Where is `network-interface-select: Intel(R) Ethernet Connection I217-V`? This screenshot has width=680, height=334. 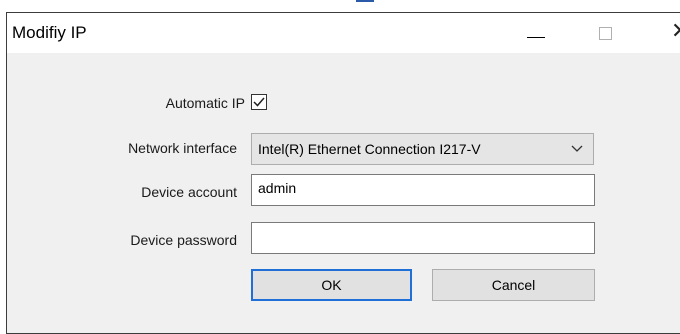
network-interface-select: Intel(R) Ethernet Connection I217-V is located at coordinates (422, 149).